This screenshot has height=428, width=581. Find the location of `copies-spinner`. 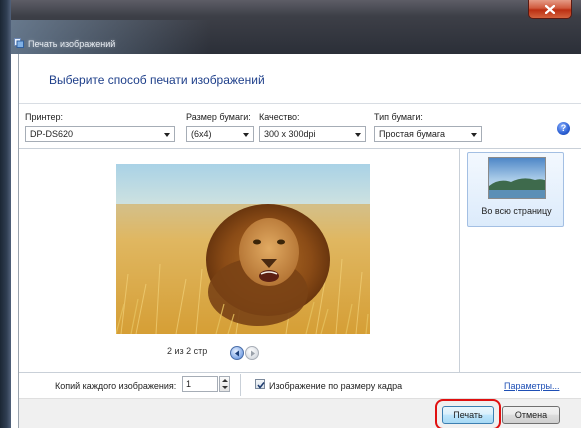

copies-spinner is located at coordinates (224, 384).